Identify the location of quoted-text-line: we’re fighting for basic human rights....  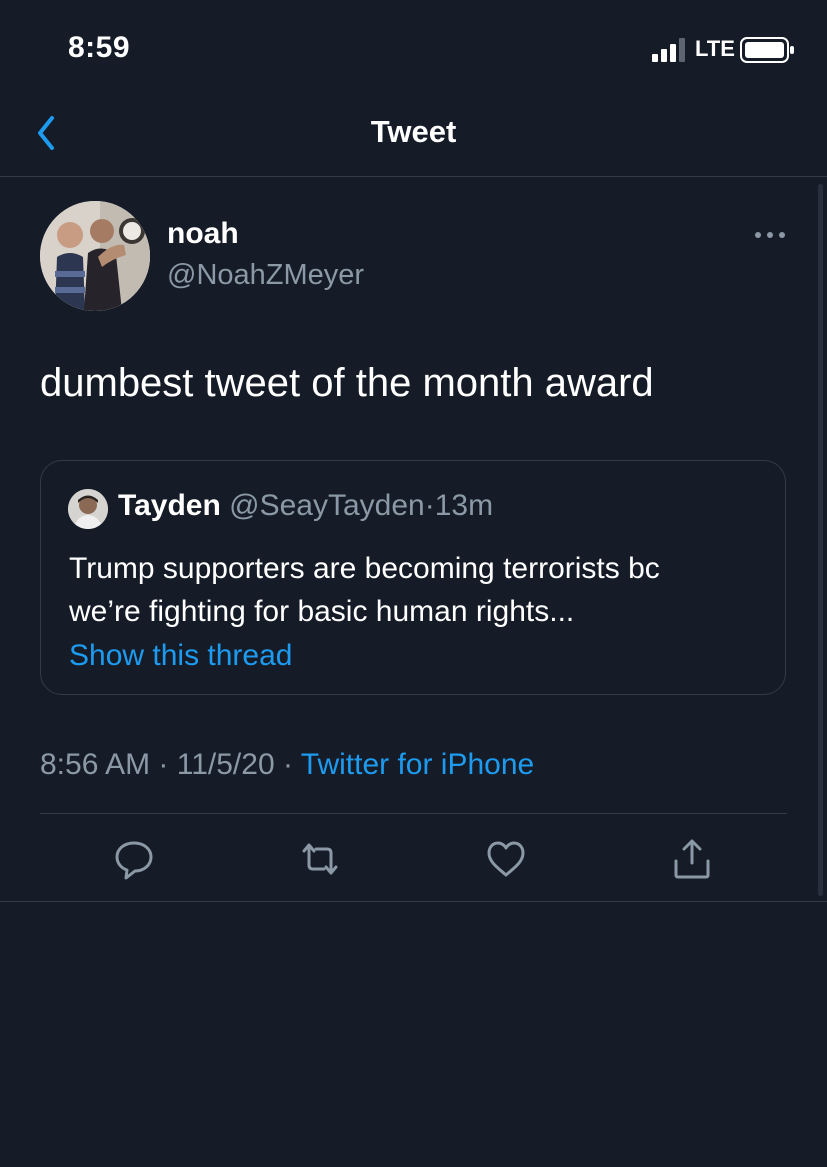
(322, 611).